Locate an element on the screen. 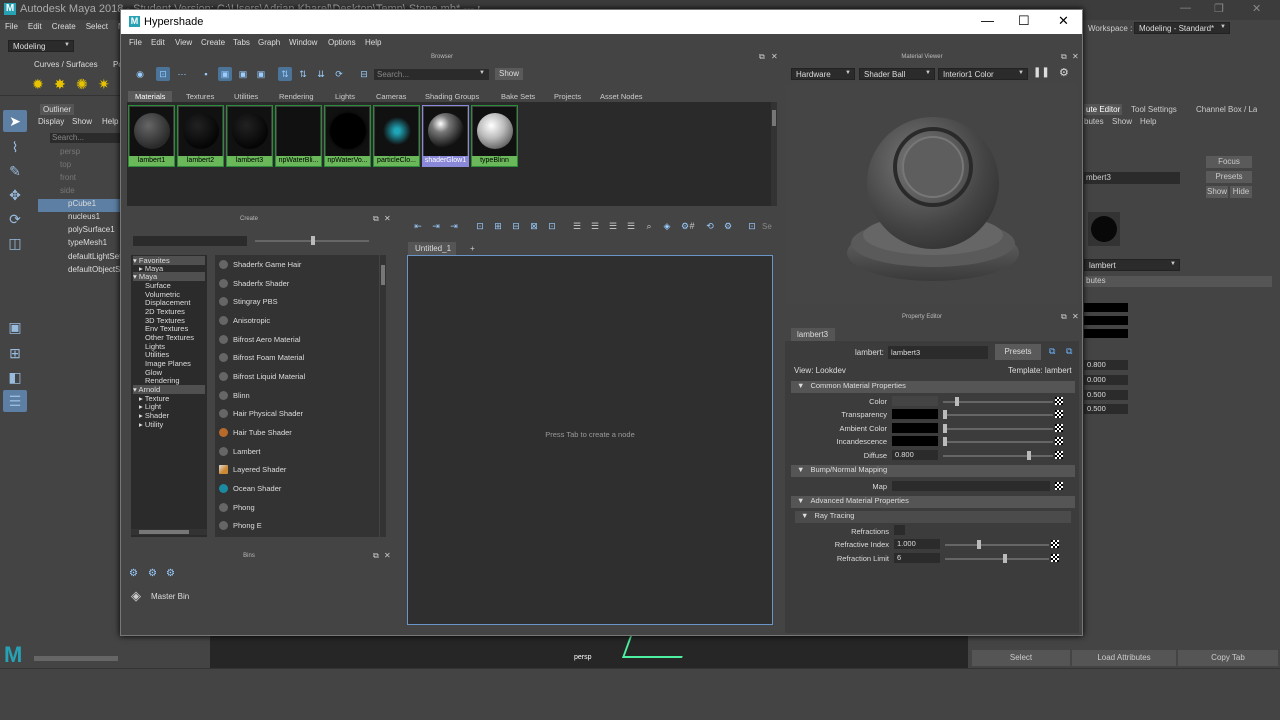  layout-icon: ▣ is located at coordinates (15, 327).